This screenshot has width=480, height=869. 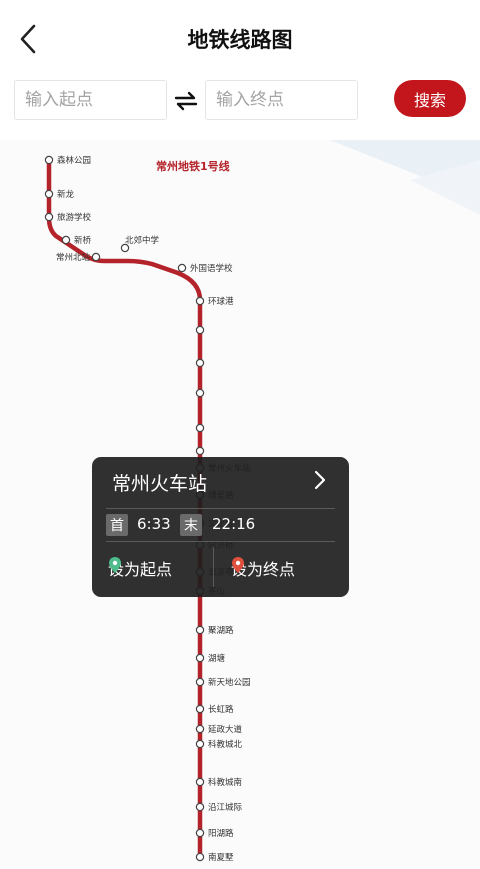 I want to click on search-button: 搜索, so click(x=430, y=98).